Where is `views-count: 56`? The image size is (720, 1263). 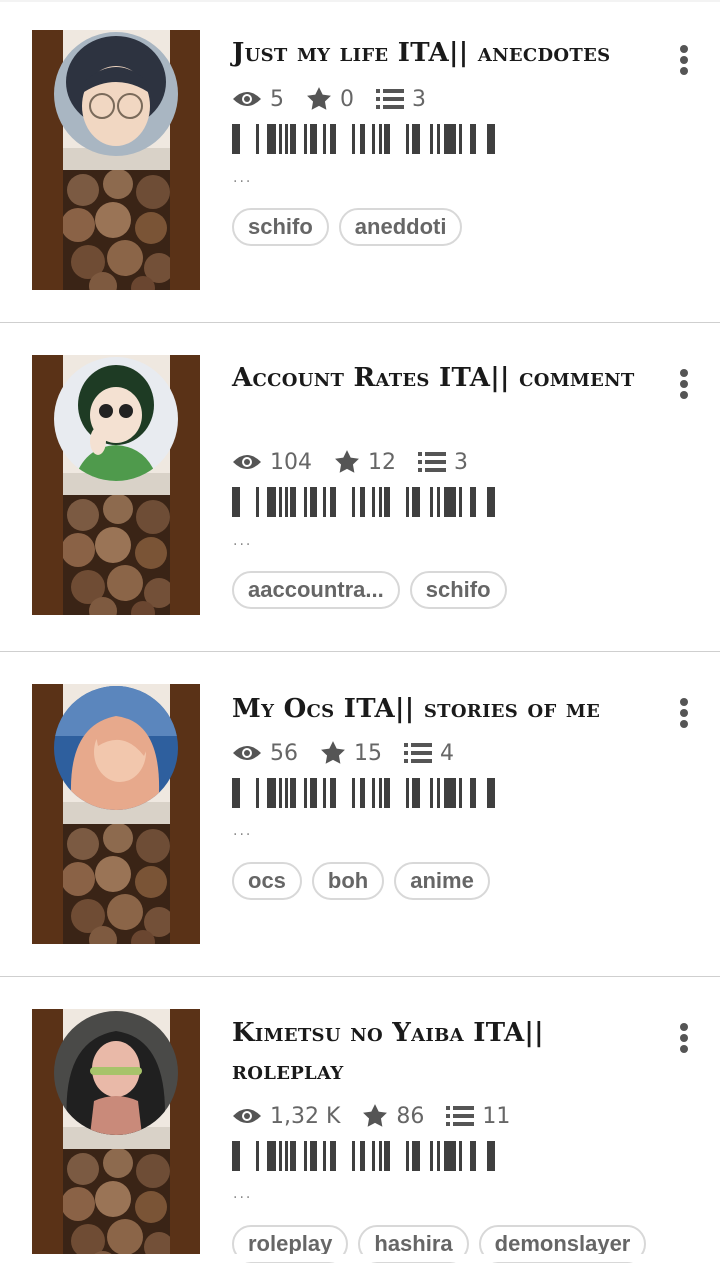 views-count: 56 is located at coordinates (284, 753).